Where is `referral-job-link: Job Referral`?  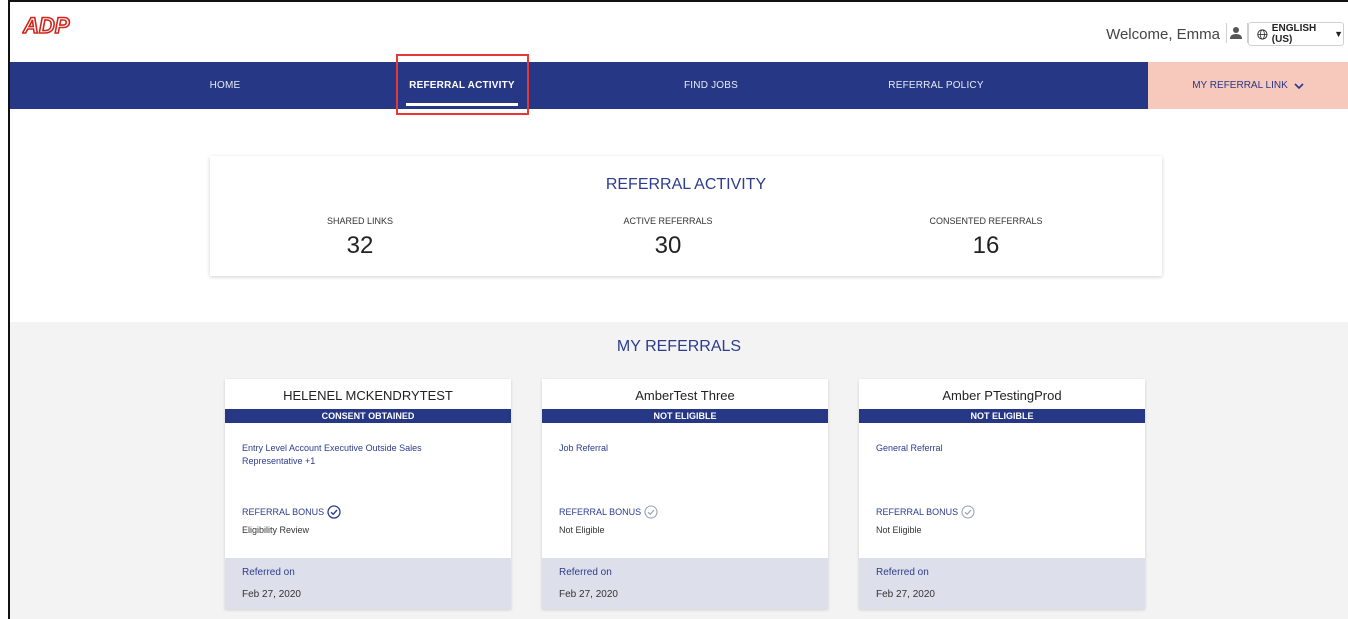
referral-job-link: Job Referral is located at coordinates (663, 448).